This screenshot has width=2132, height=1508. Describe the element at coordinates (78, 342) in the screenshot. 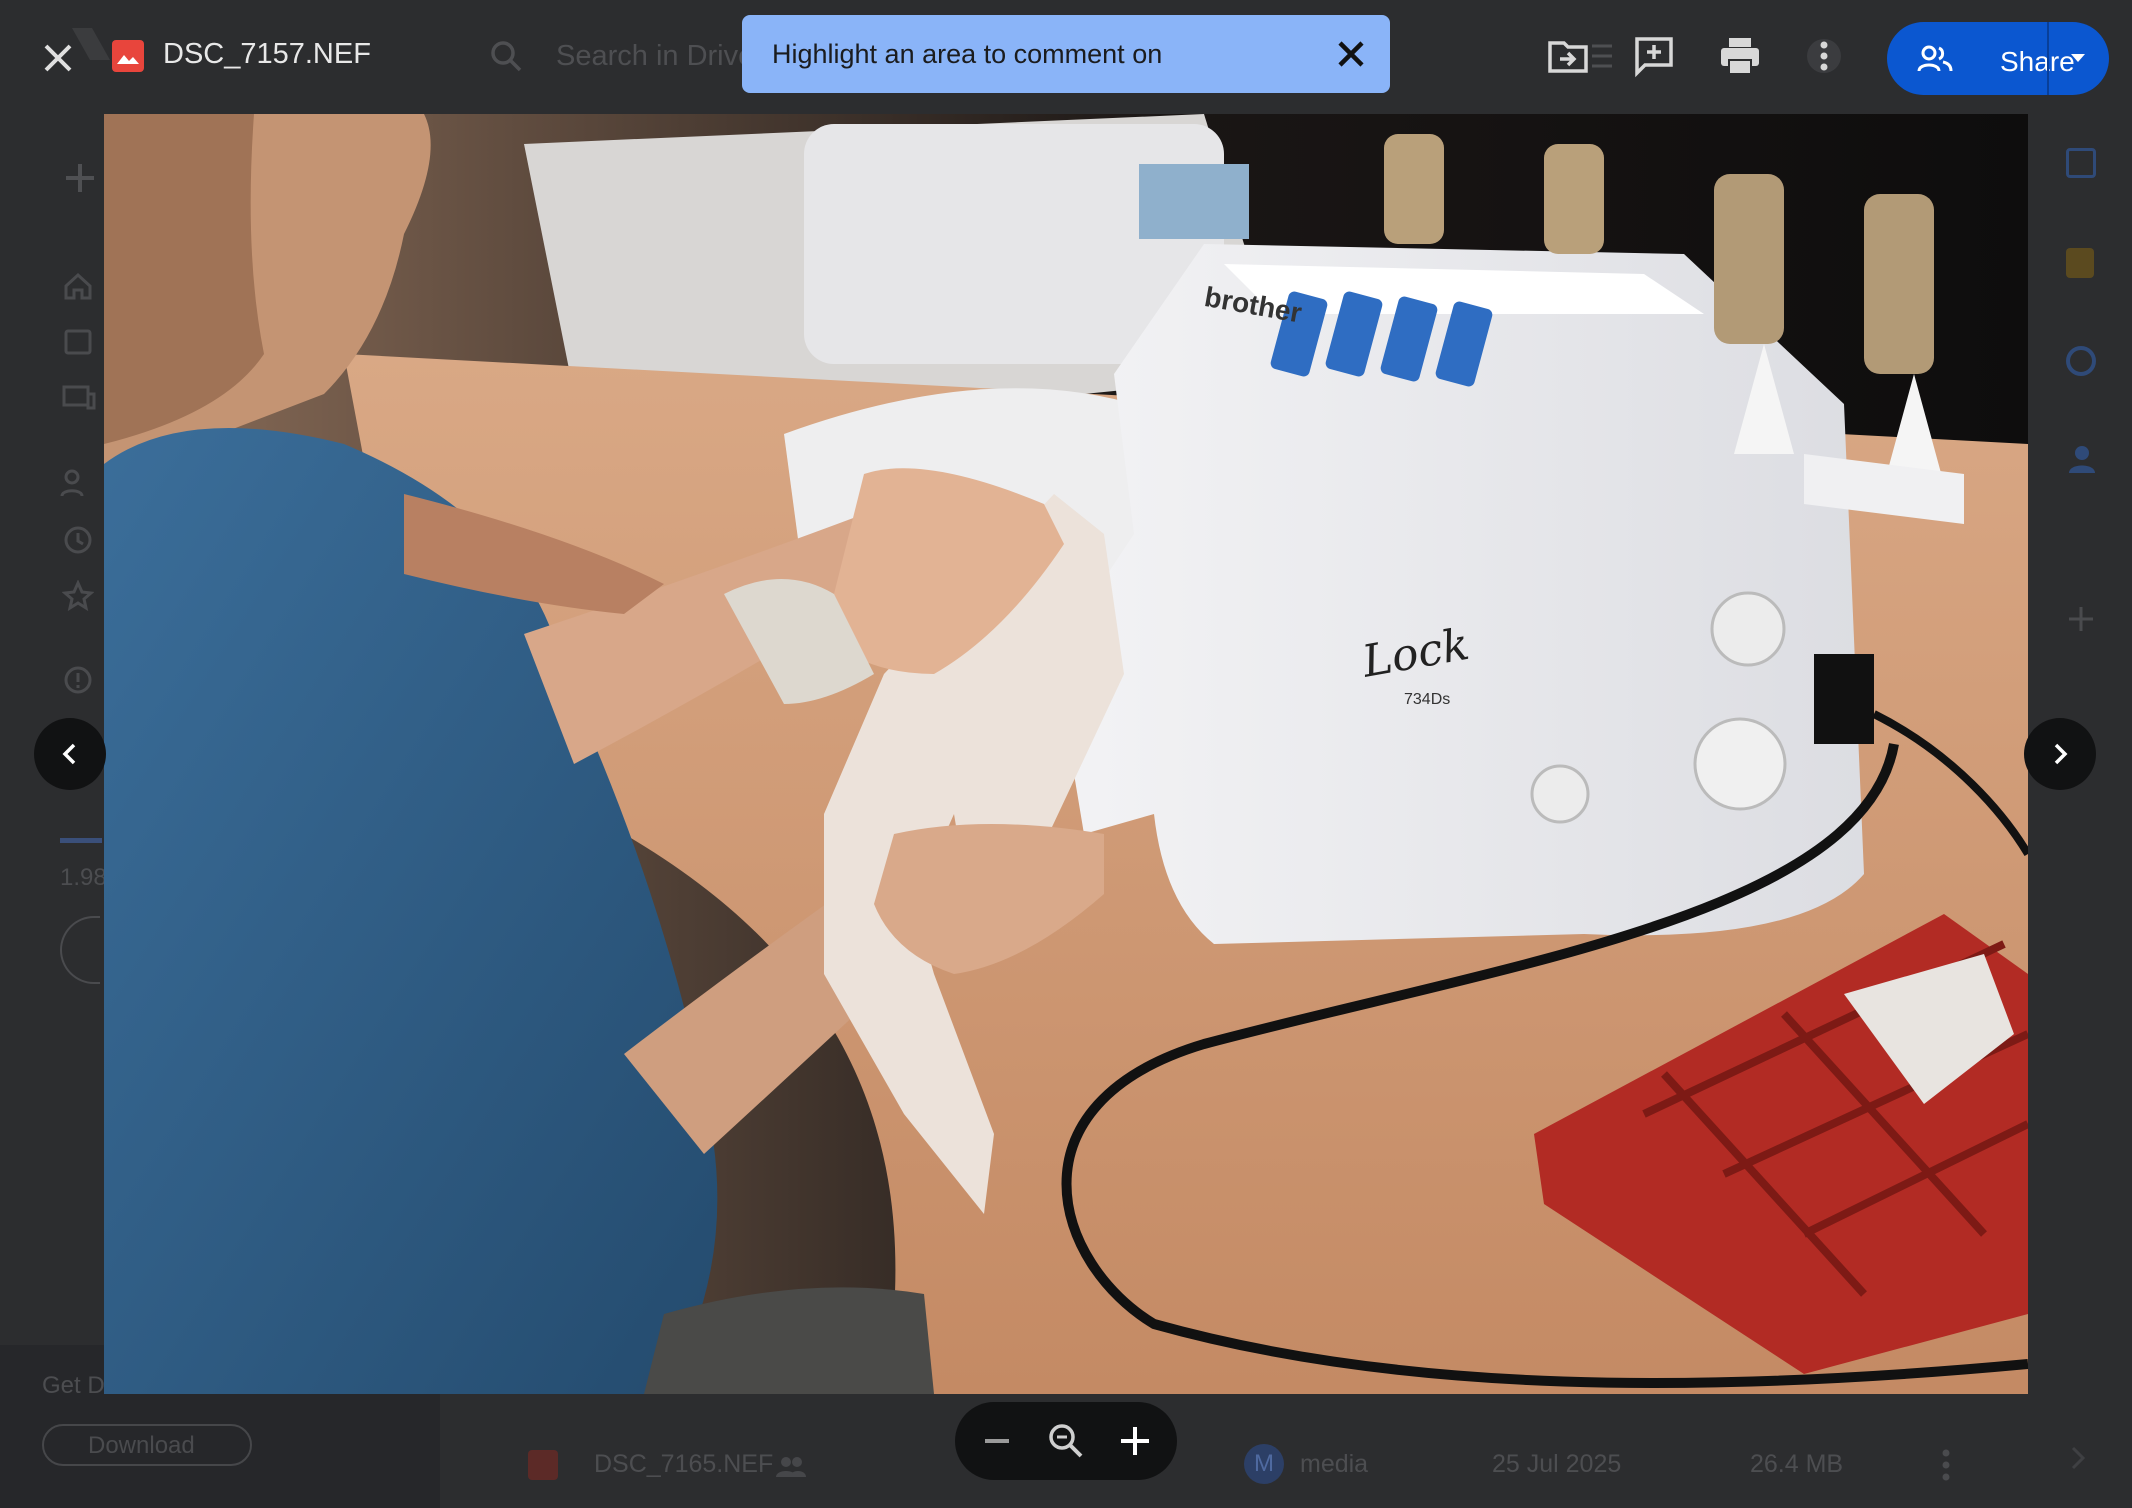

I see `my-drive-icon` at that location.